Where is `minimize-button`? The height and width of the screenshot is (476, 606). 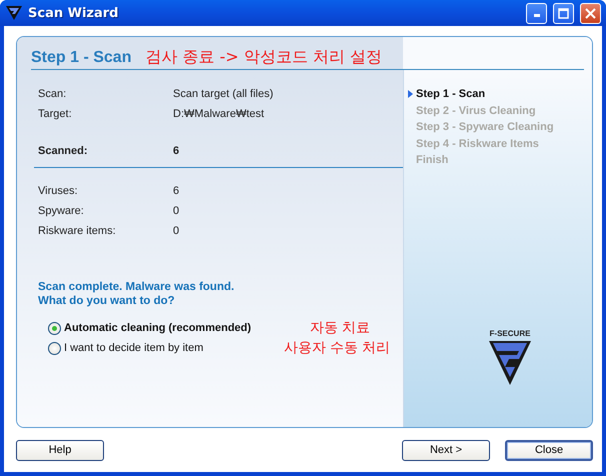
minimize-button is located at coordinates (536, 13).